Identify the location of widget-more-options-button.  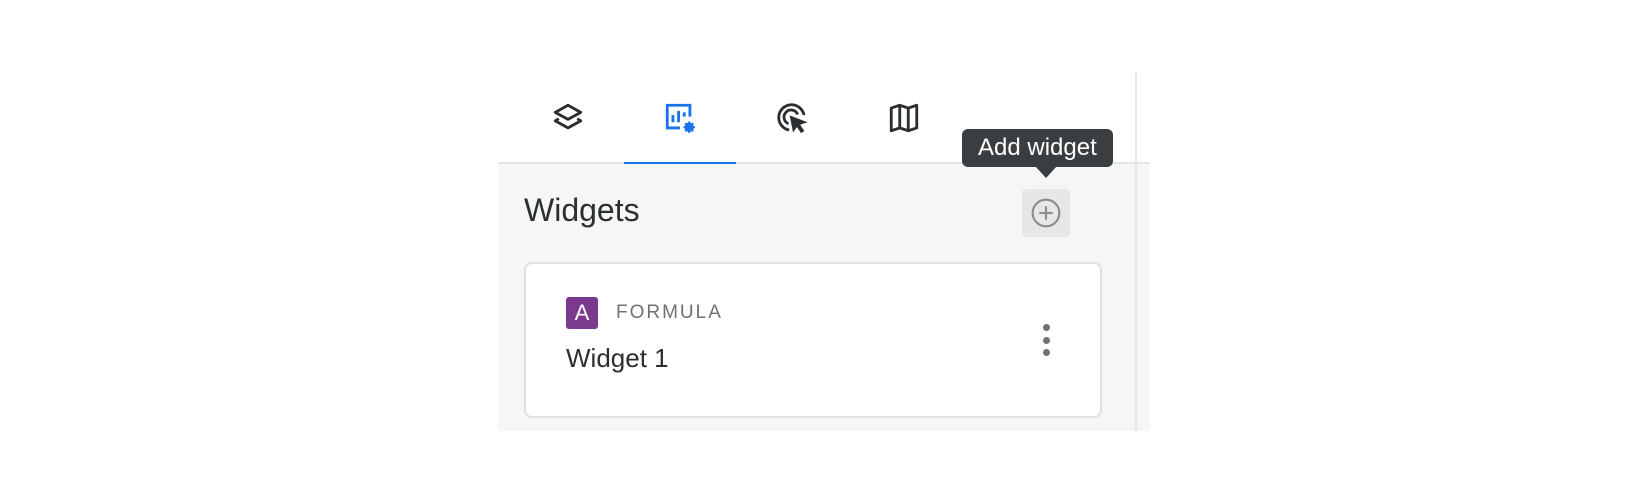
(1046, 340).